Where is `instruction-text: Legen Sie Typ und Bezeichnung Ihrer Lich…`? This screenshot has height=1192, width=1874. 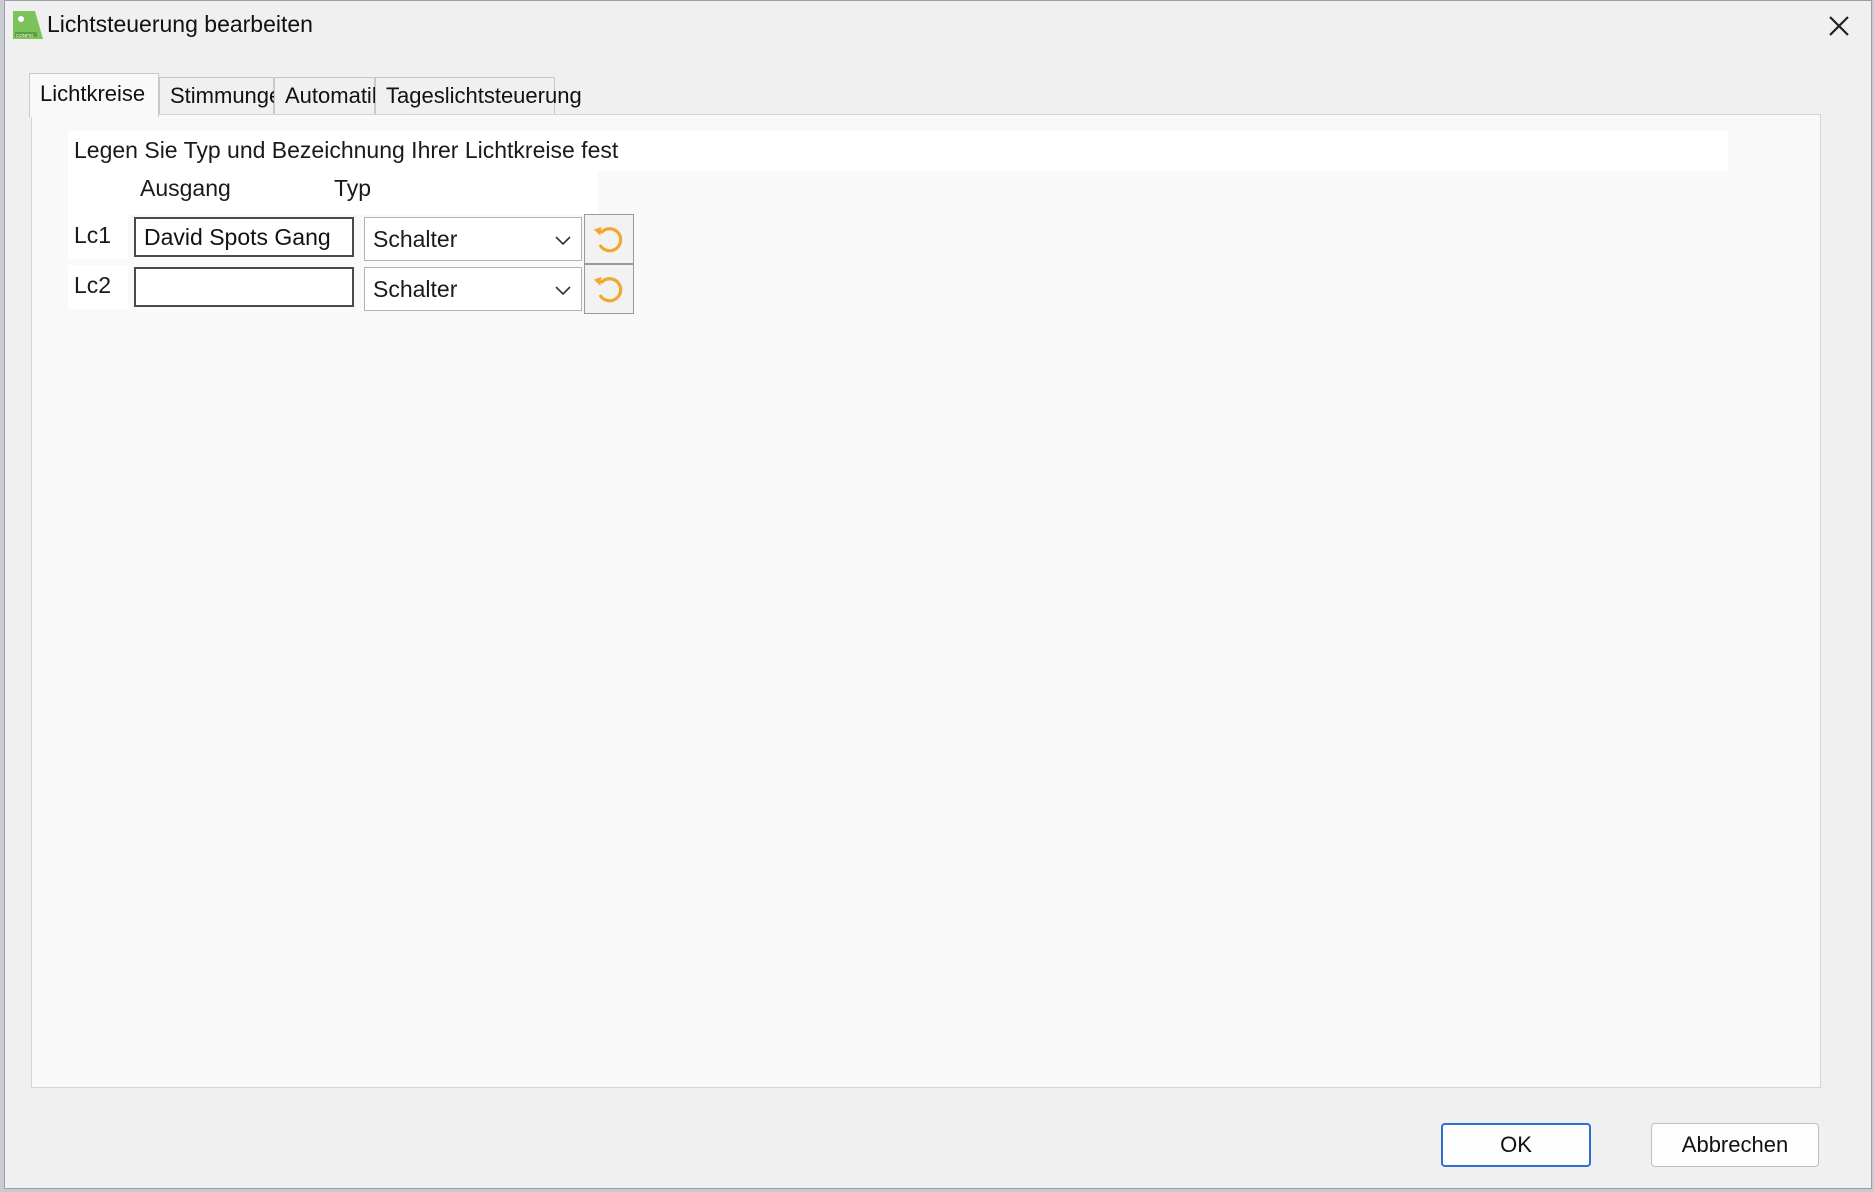 instruction-text: Legen Sie Typ und Bezeichnung Ihrer Lich… is located at coordinates (898, 151).